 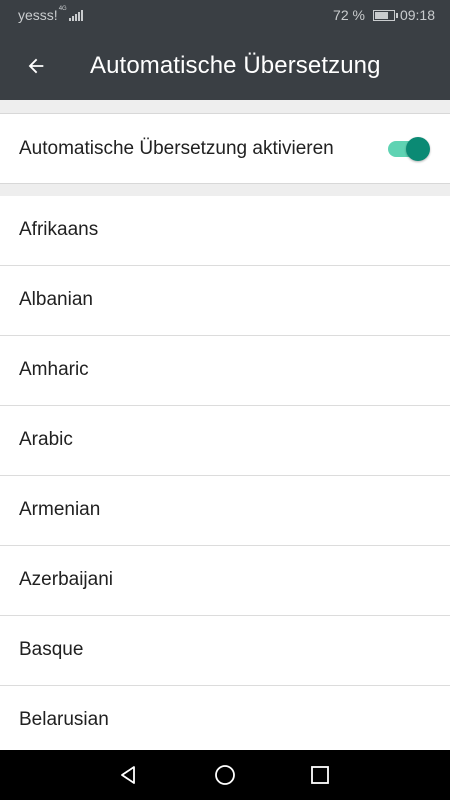 What do you see at coordinates (225, 371) in the screenshot?
I see `language-item-amharic: Amharic` at bounding box center [225, 371].